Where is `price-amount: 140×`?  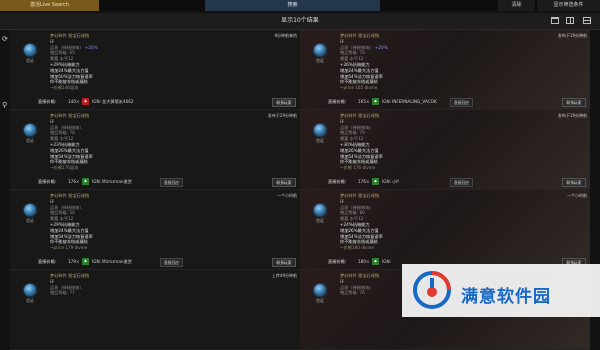
price-amount: 140× is located at coordinates (74, 101).